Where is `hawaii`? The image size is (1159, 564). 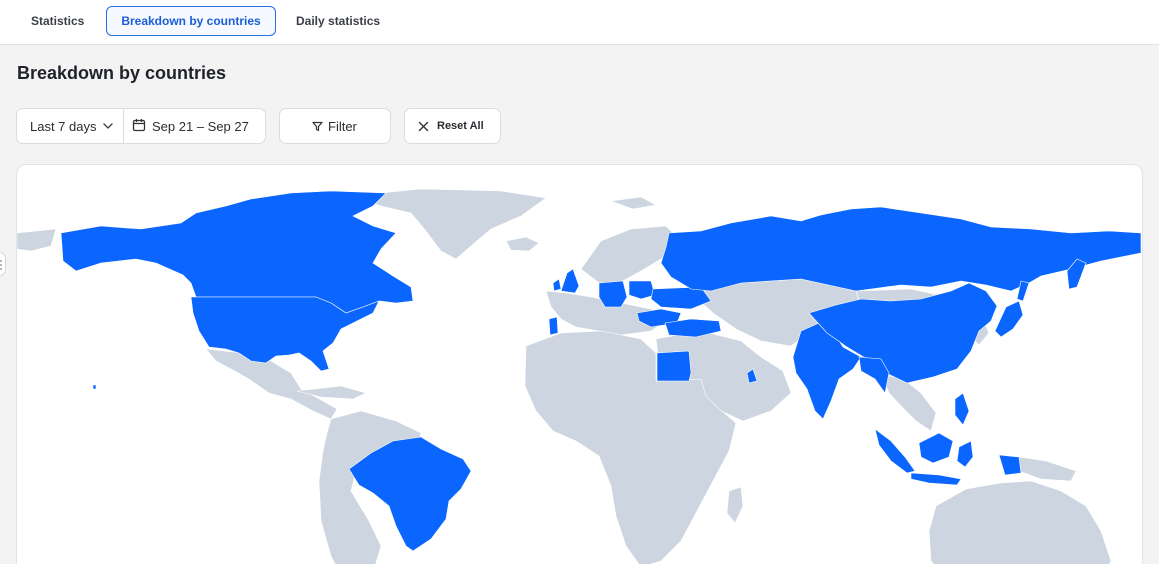
hawaii is located at coordinates (94, 387).